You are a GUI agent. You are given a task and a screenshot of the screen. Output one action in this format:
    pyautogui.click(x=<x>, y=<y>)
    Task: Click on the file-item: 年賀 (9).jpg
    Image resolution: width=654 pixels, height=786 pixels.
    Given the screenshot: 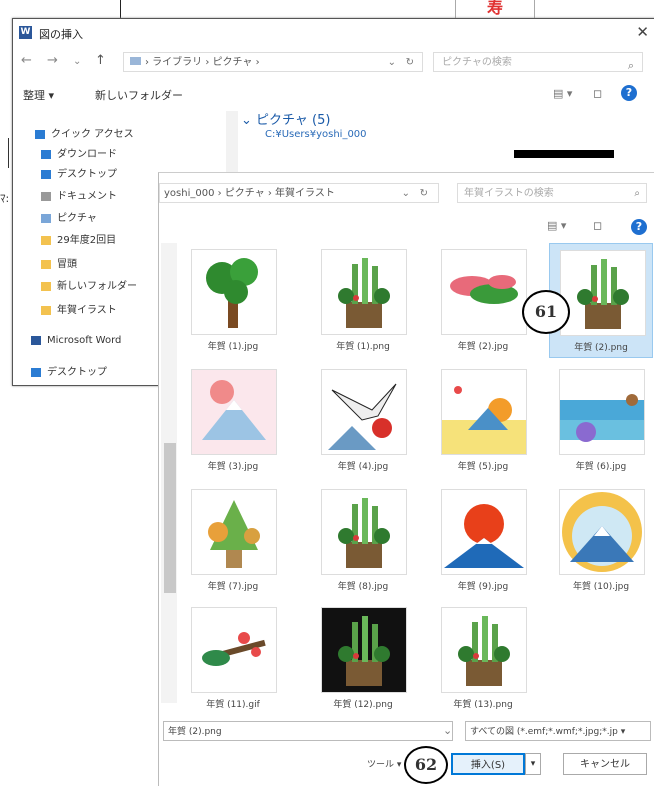 What is the action you would take?
    pyautogui.click(x=483, y=540)
    